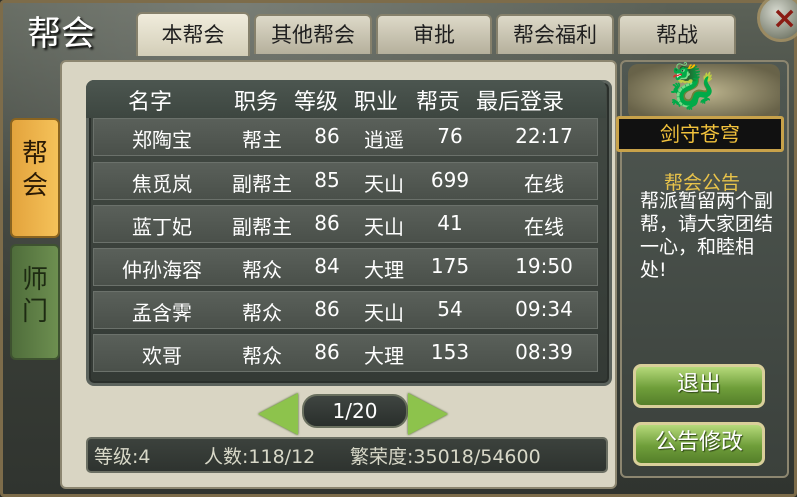  What do you see at coordinates (162, 184) in the screenshot?
I see `cell-name: 焦觅岚` at bounding box center [162, 184].